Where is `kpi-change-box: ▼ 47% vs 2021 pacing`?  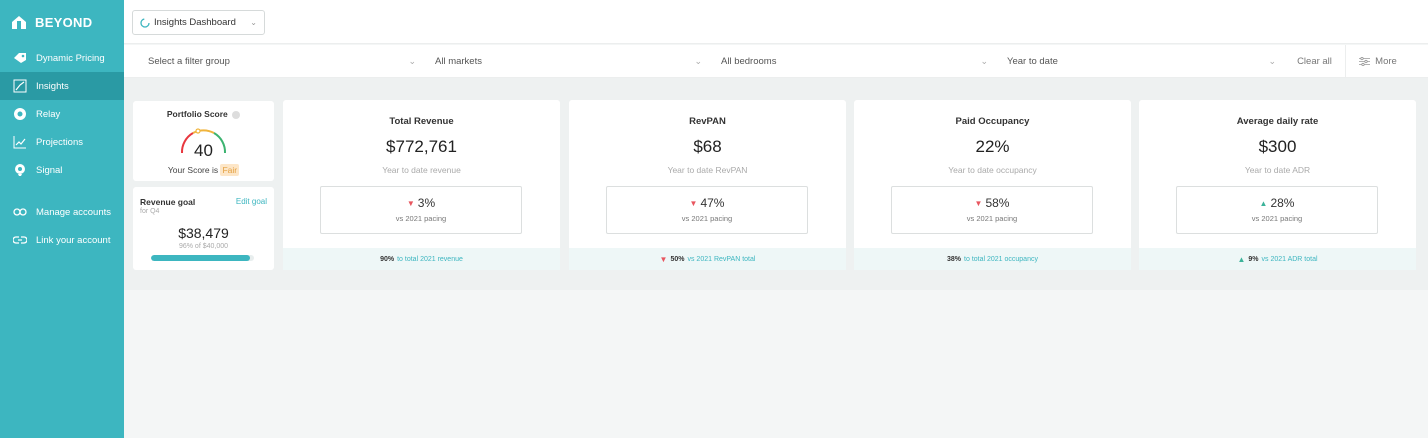 kpi-change-box: ▼ 47% vs 2021 pacing is located at coordinates (707, 210).